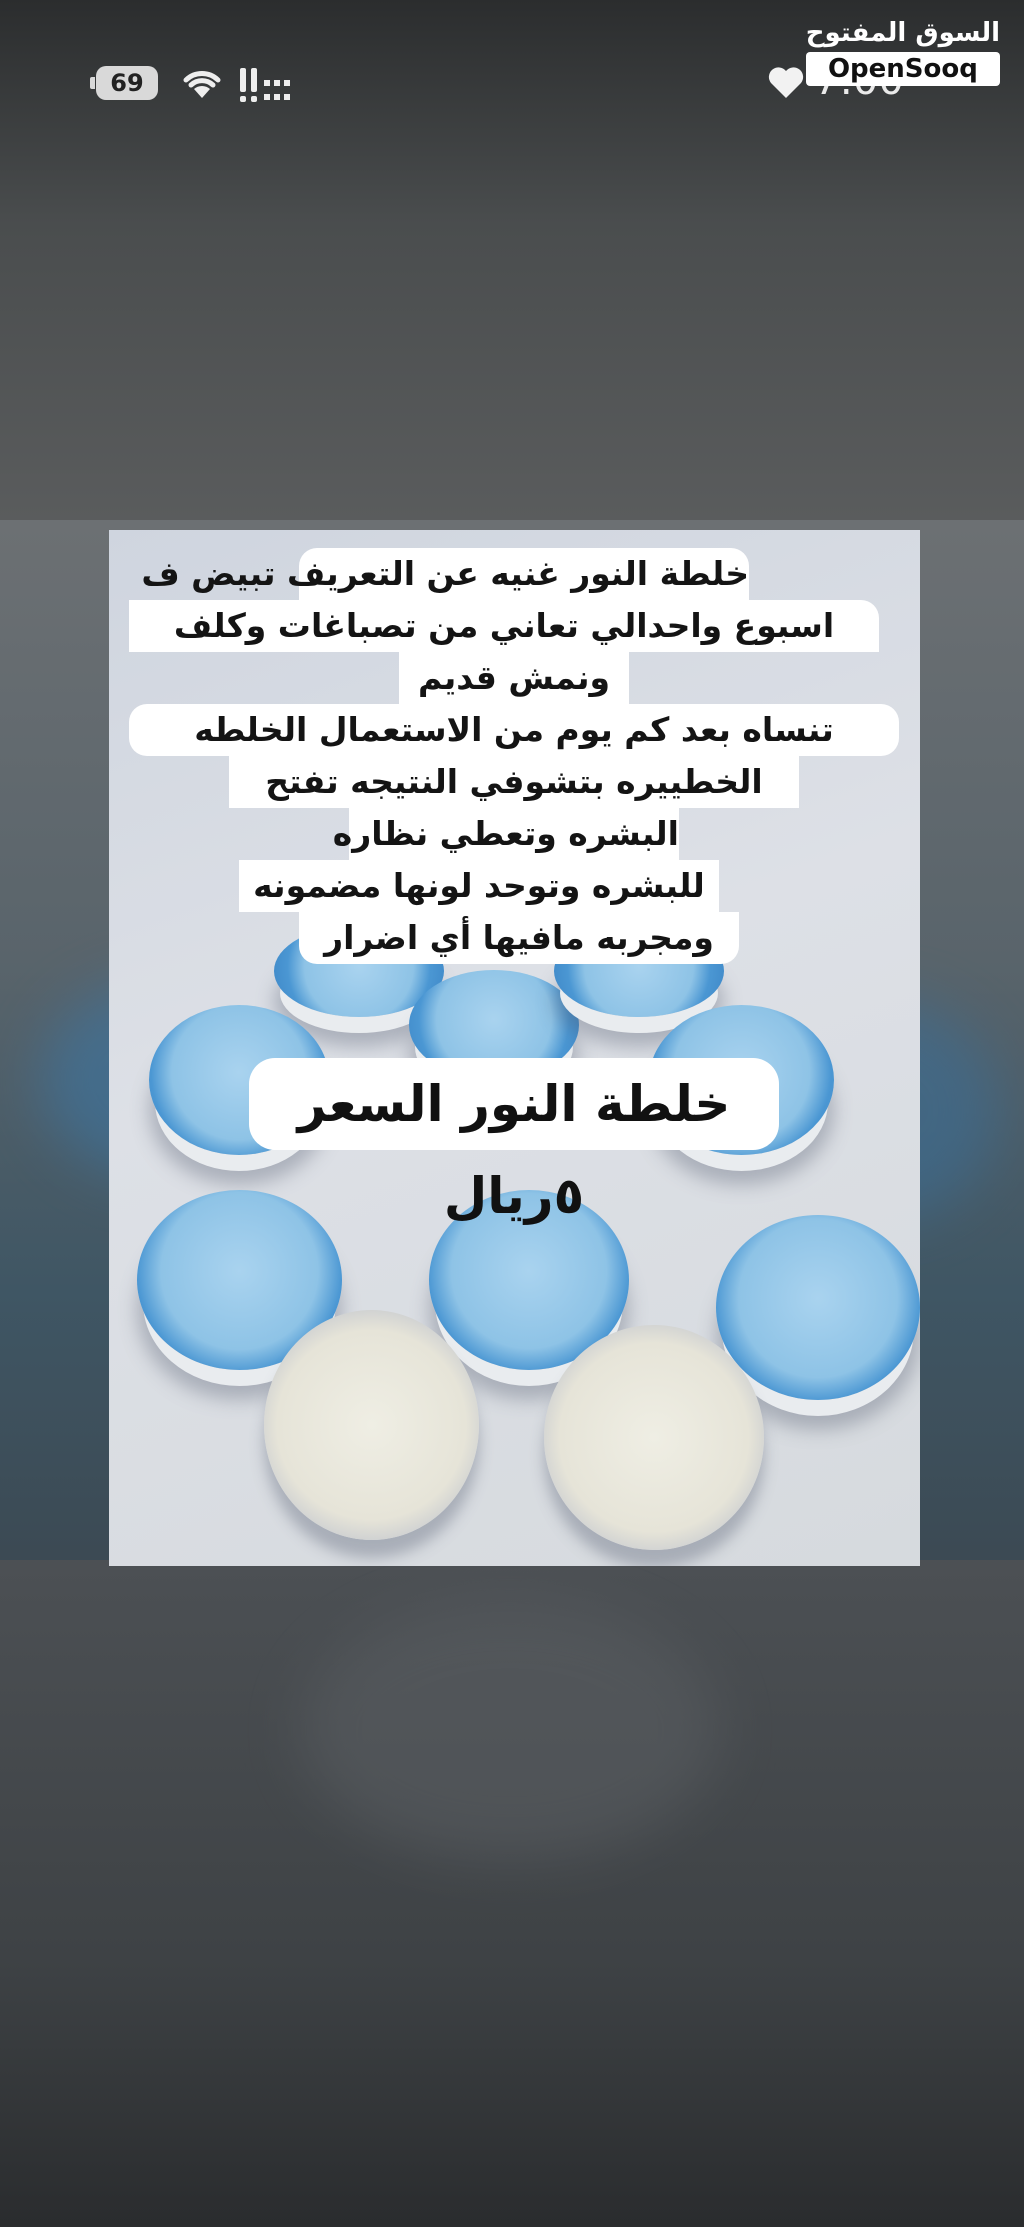  What do you see at coordinates (514, 730) in the screenshot?
I see `description-line: تنساه بعد كم يوم من الاستعمال الخلطه` at bounding box center [514, 730].